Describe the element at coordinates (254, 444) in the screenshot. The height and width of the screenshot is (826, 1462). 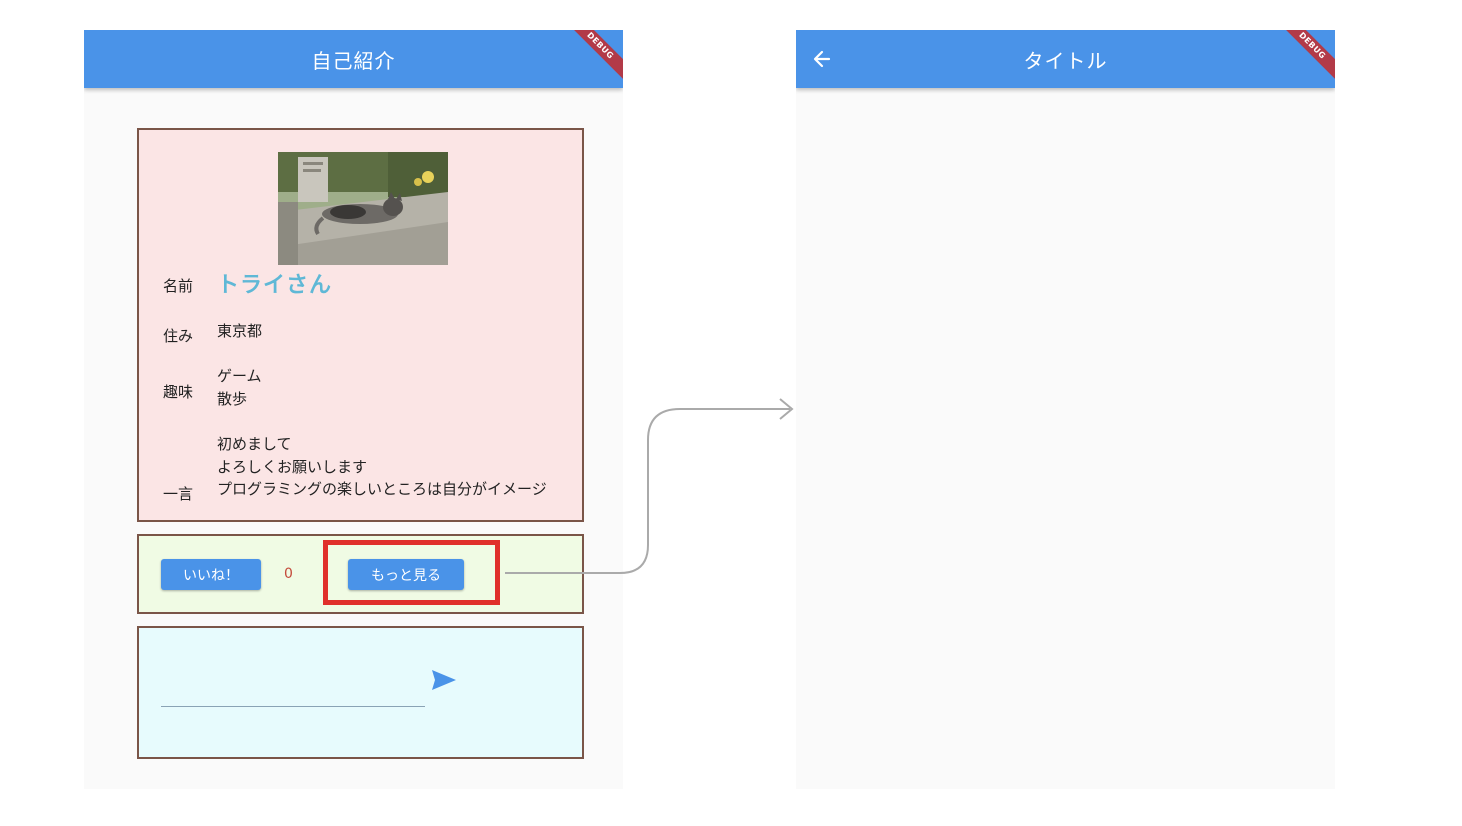
I see `comment-line: 初めまして` at that location.